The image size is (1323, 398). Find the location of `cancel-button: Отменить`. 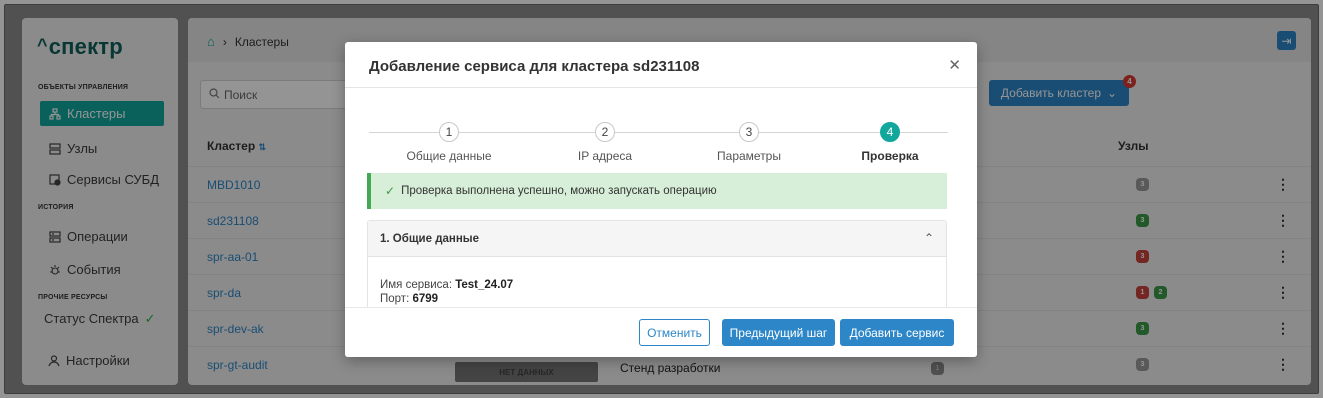

cancel-button: Отменить is located at coordinates (674, 332).